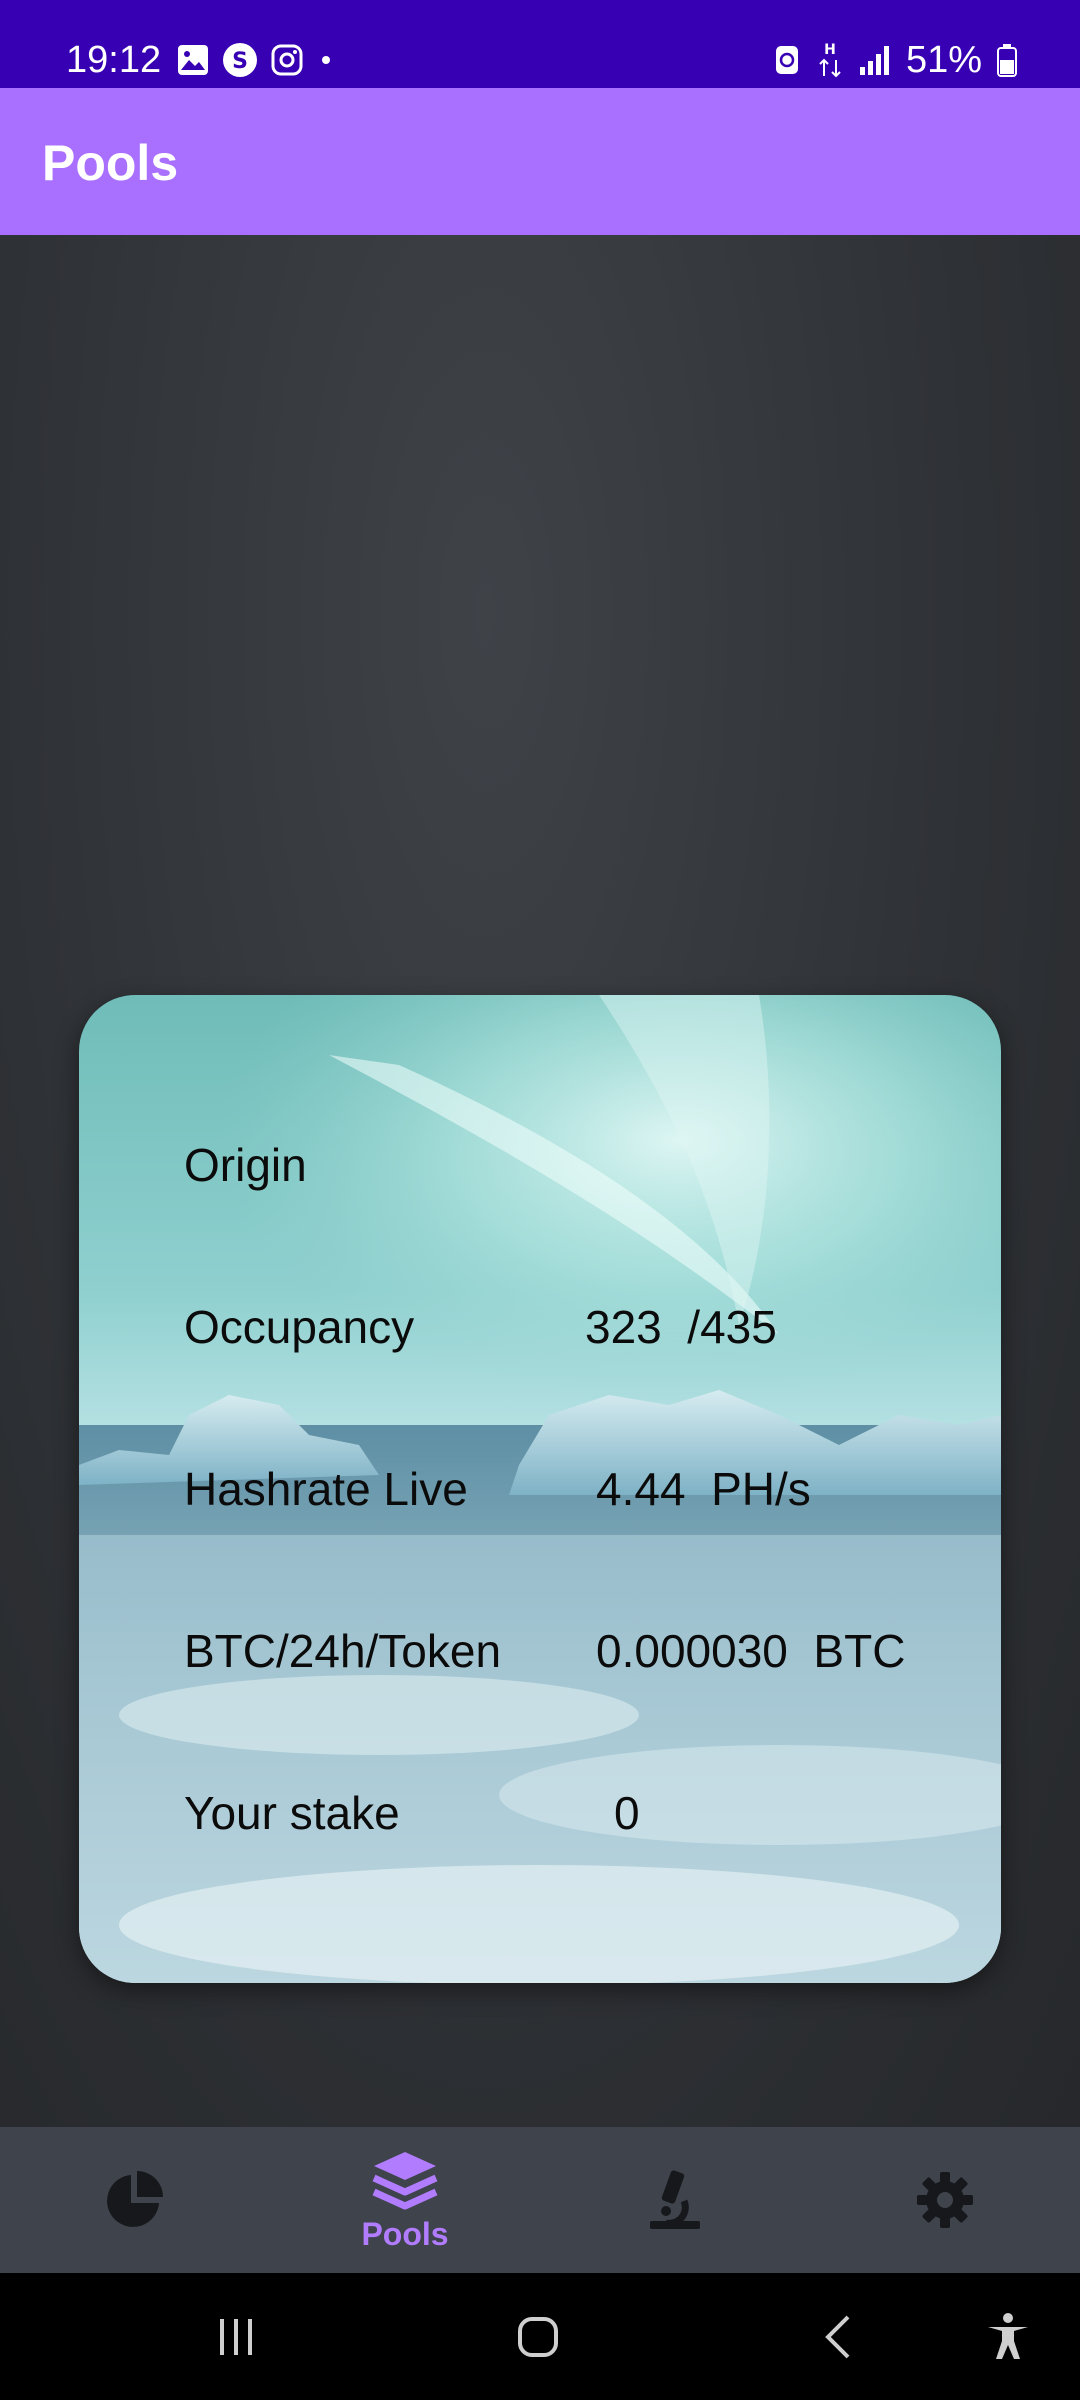 The image size is (1080, 2400). What do you see at coordinates (110, 163) in the screenshot?
I see `page-title: Pools` at bounding box center [110, 163].